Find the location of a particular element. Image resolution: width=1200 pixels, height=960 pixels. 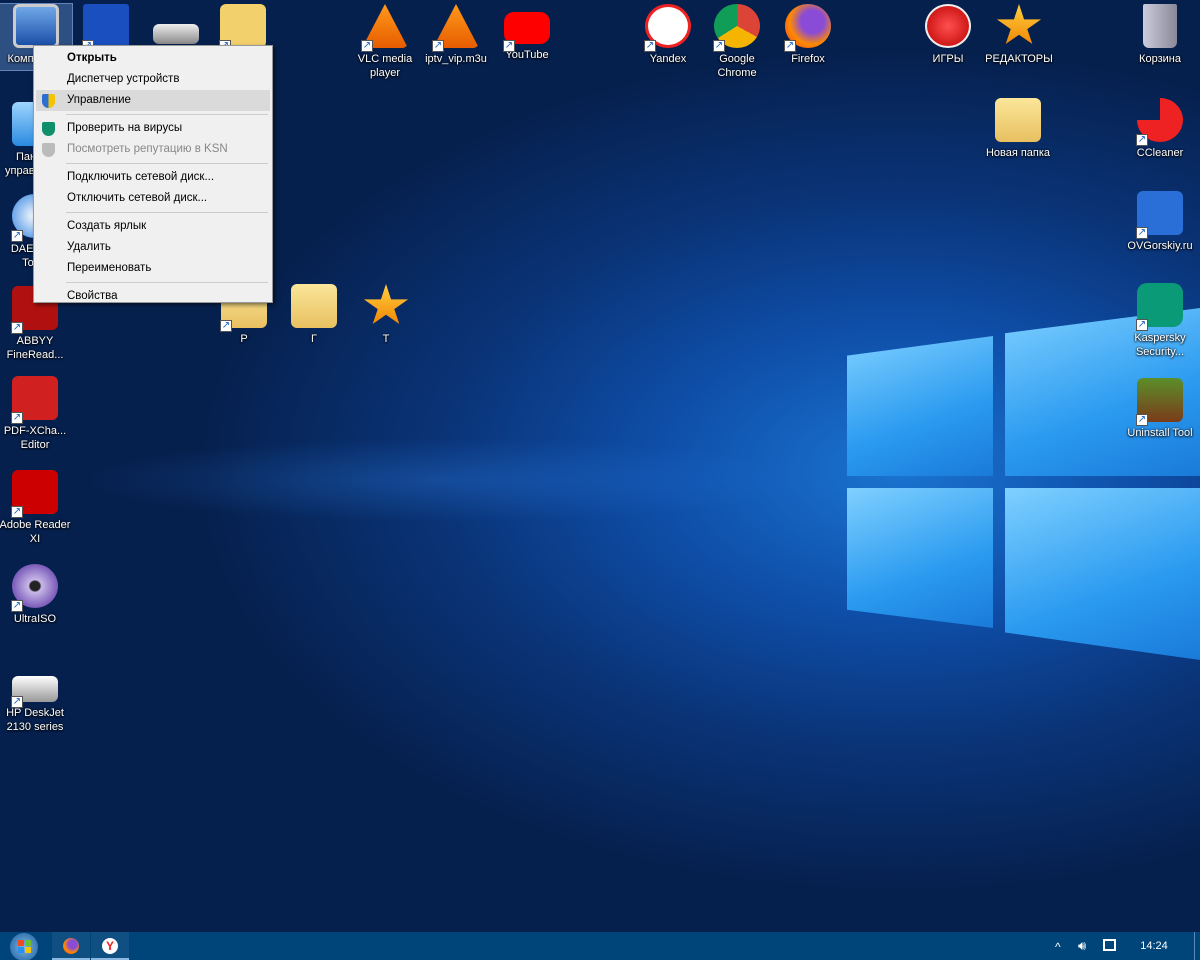

desktop-icon-label: UltraISO is located at coordinates (35, 619).